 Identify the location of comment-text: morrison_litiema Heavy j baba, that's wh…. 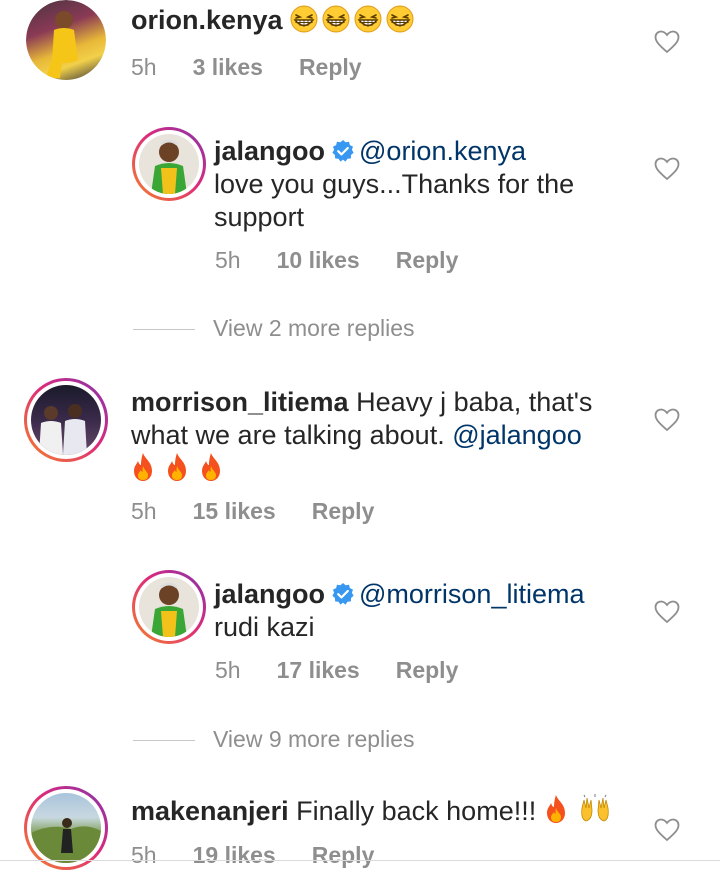
(371, 436).